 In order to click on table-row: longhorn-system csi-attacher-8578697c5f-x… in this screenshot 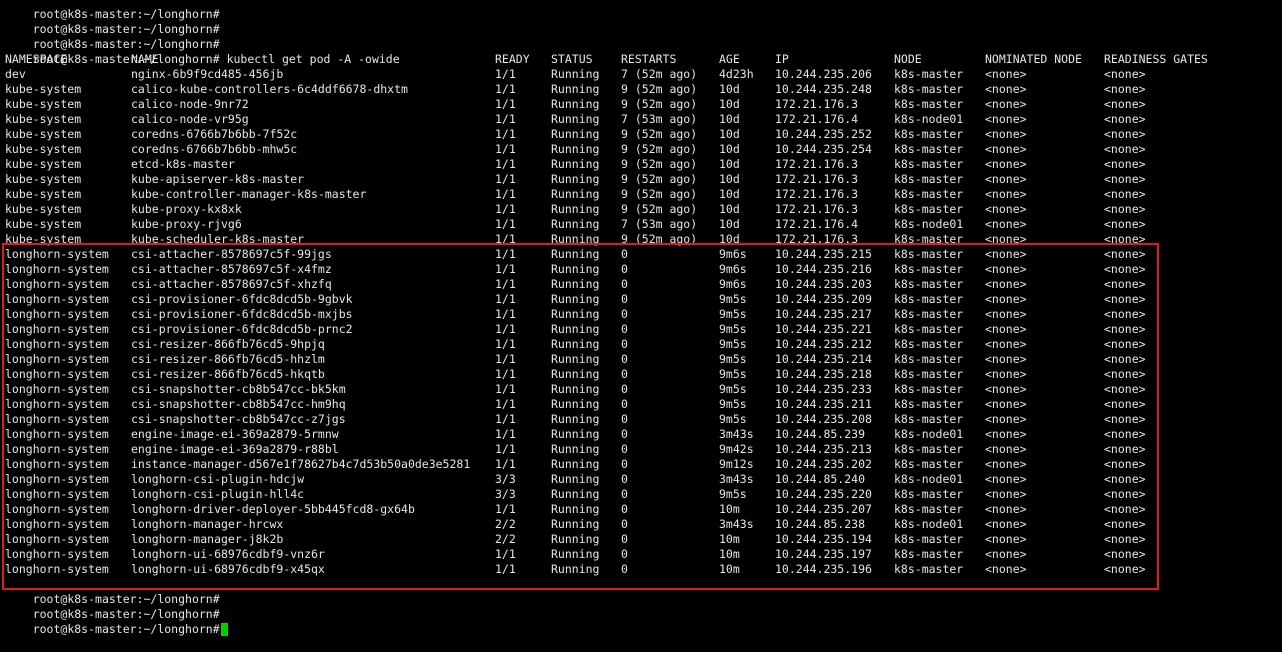, I will do `click(640, 269)`.